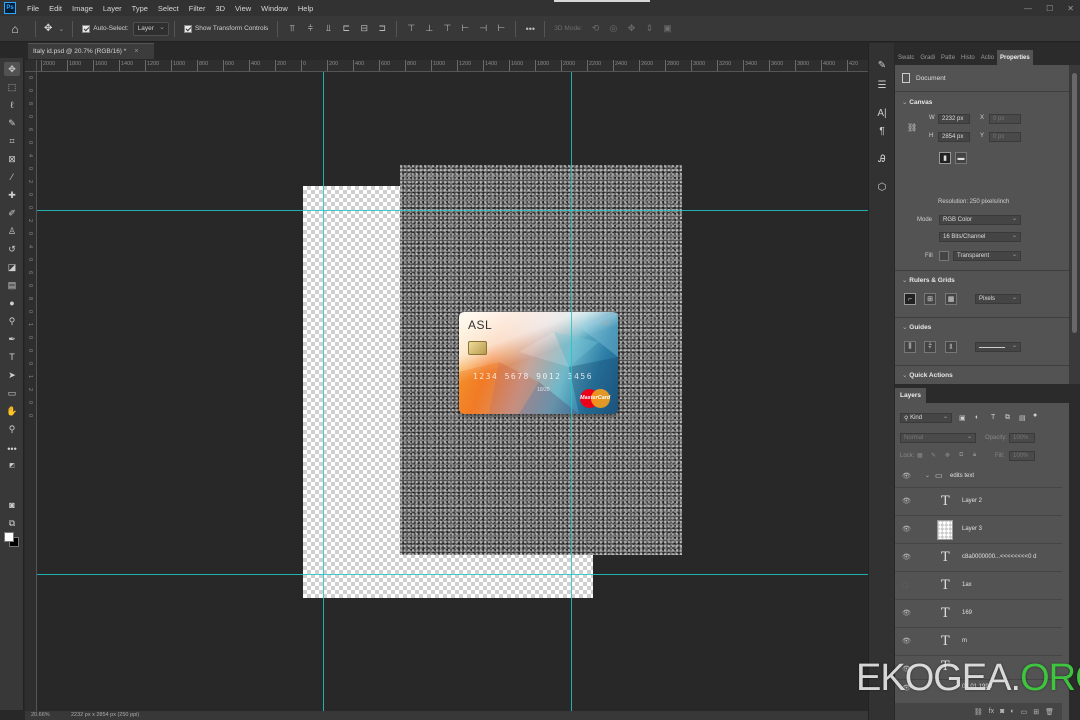  I want to click on crop-tool-icon: ⌗, so click(12, 141).